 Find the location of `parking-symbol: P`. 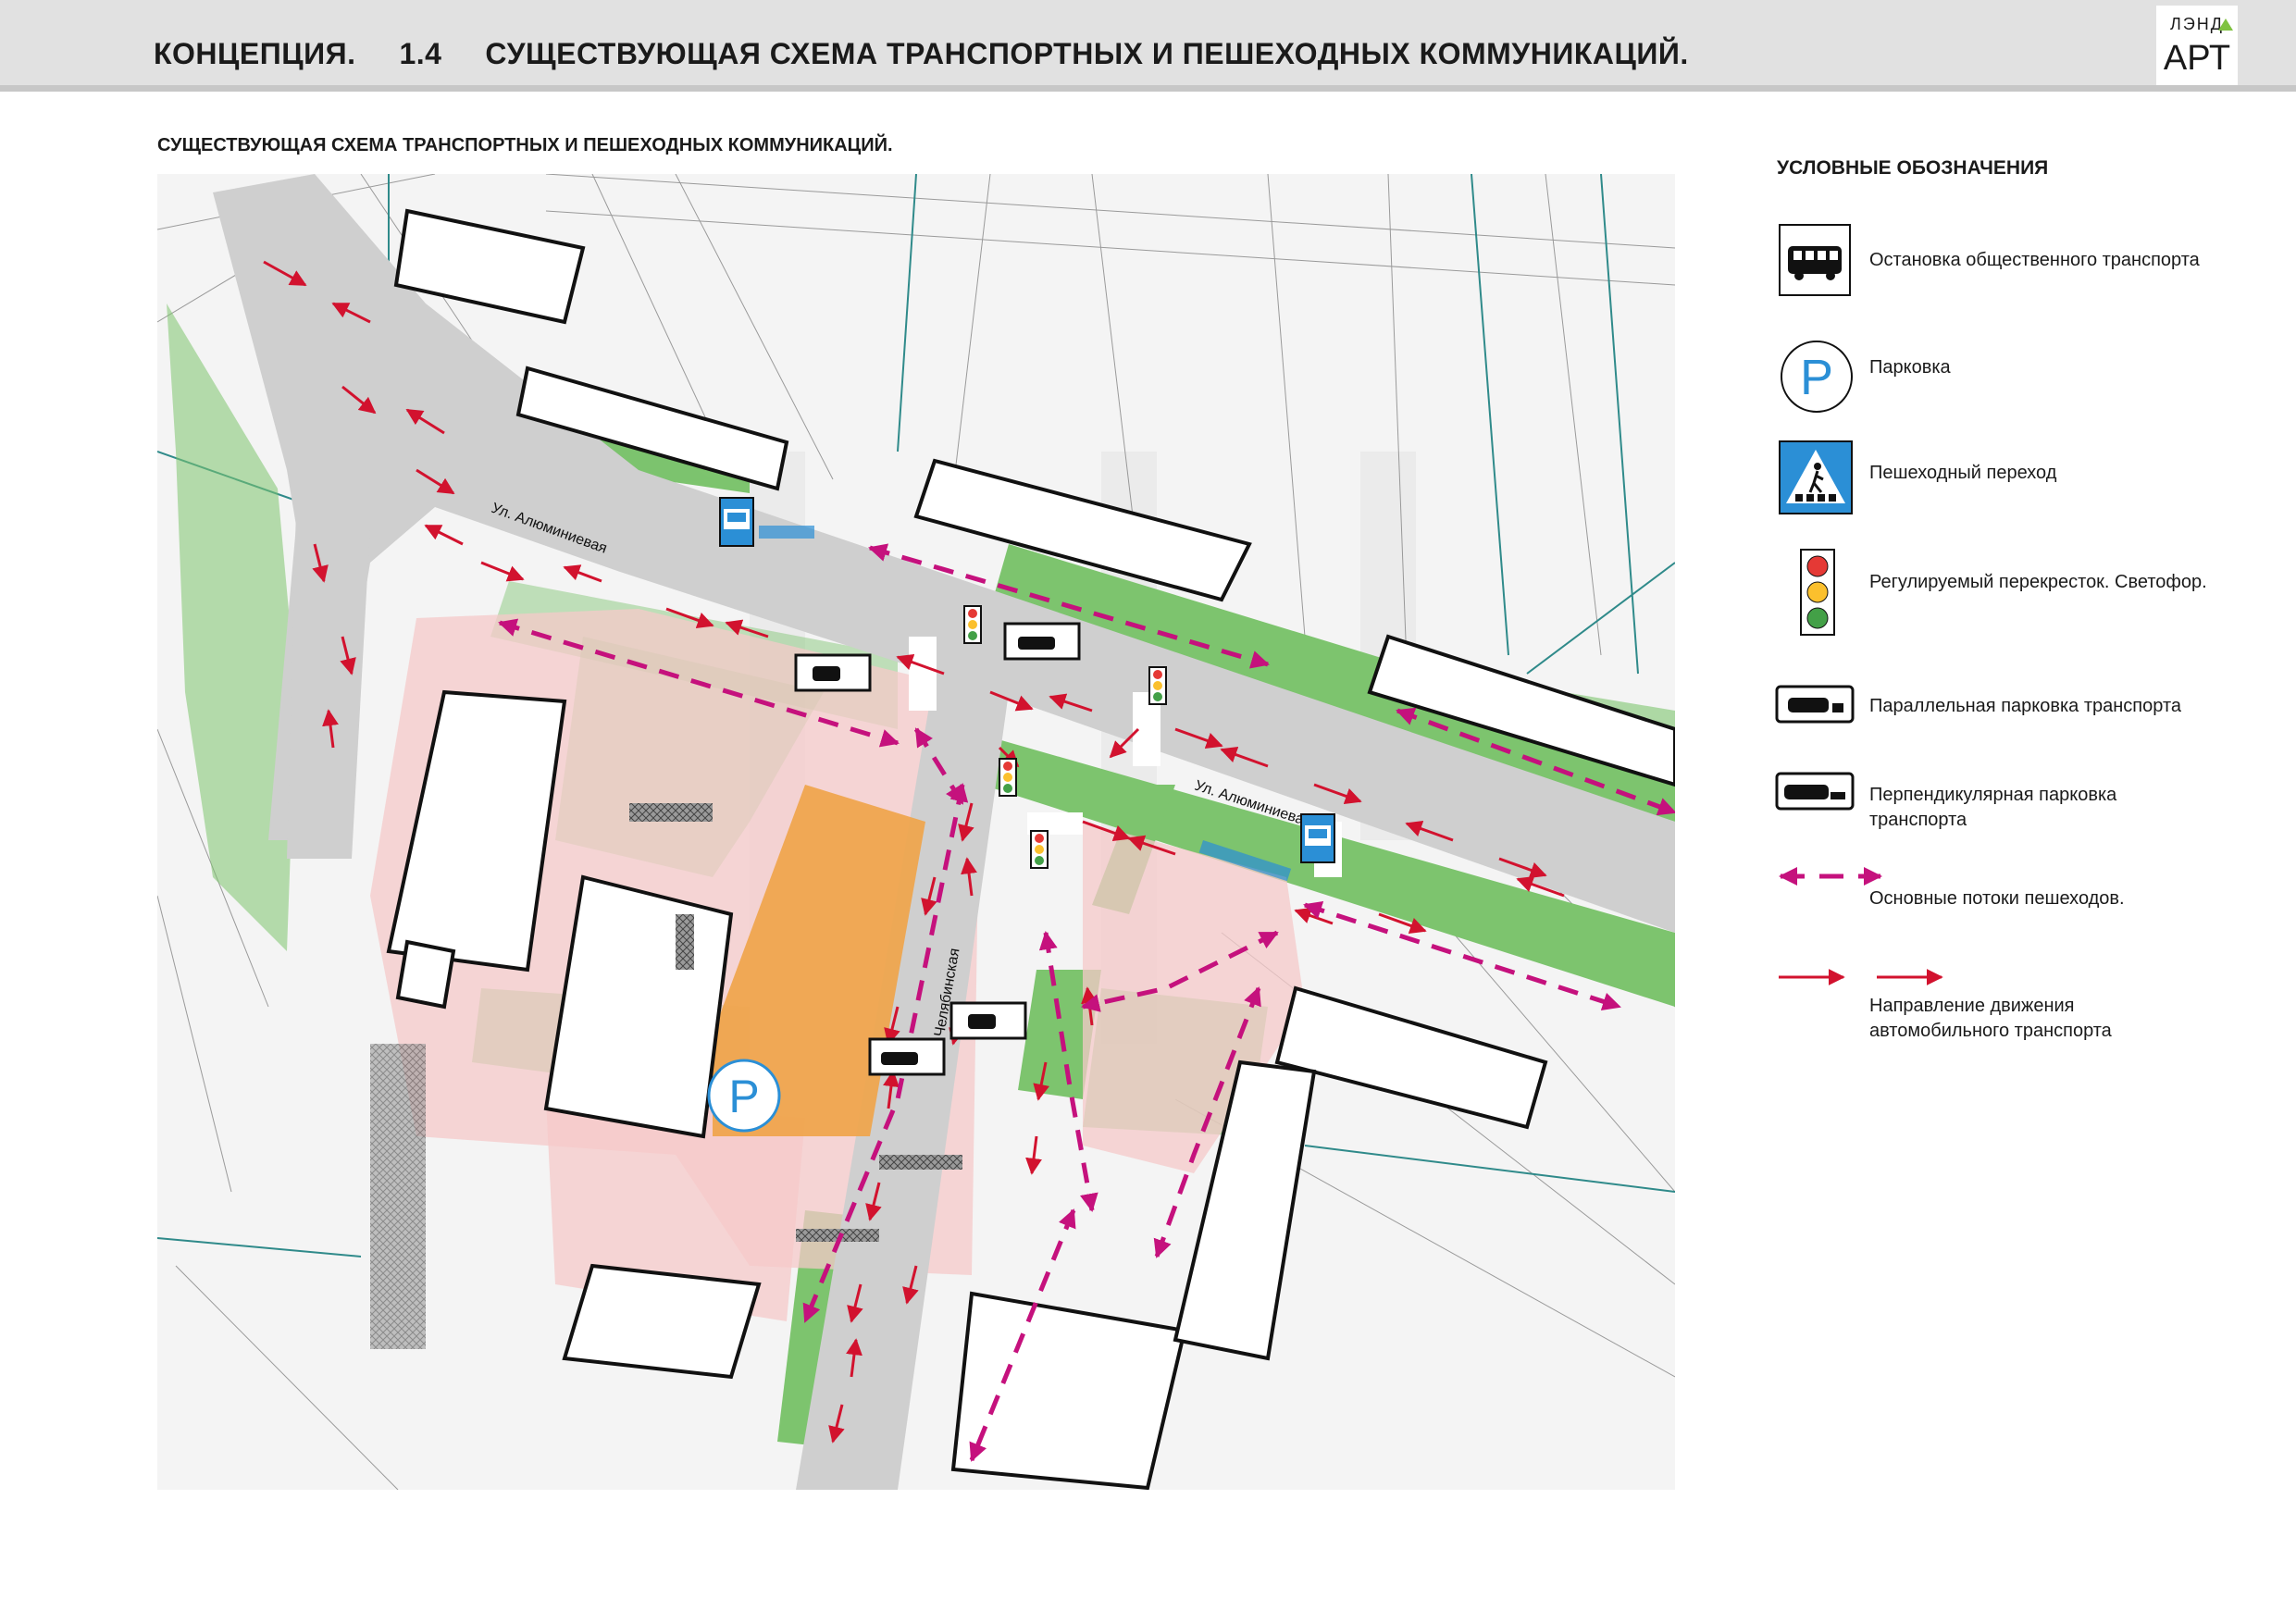

parking-symbol: P is located at coordinates (744, 1096).